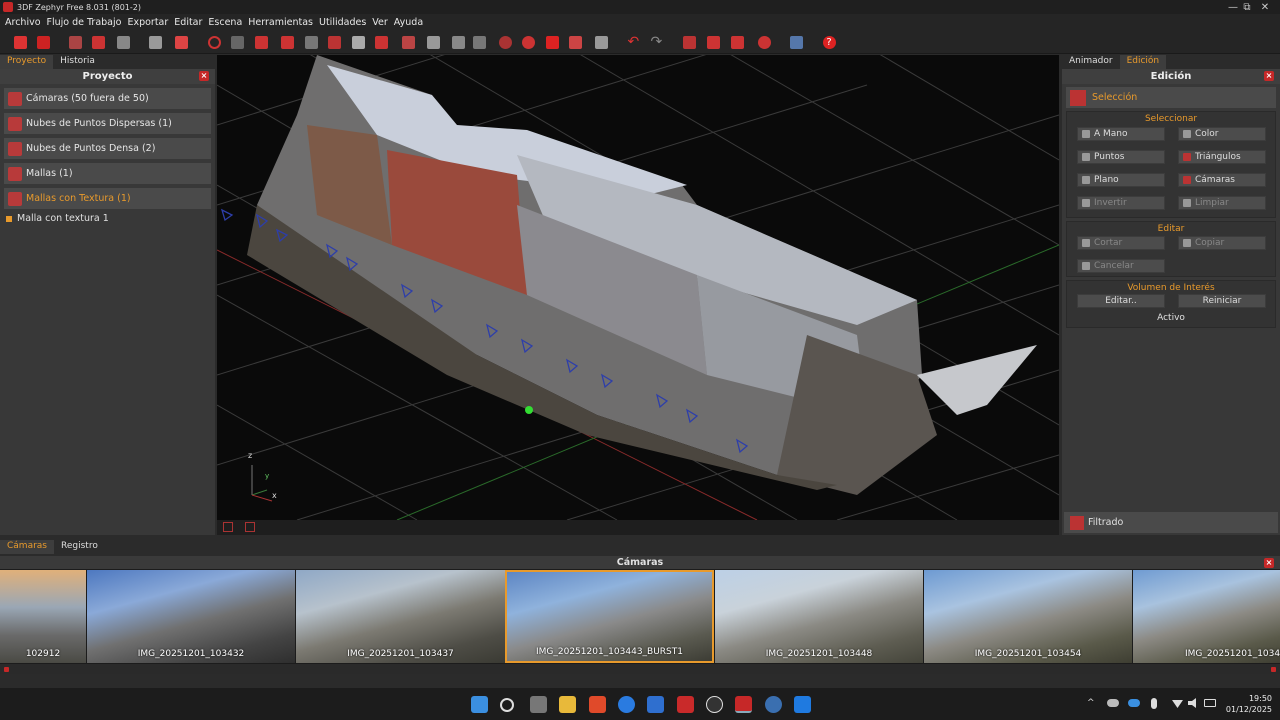  I want to click on select-hand-icon, so click(458, 42).